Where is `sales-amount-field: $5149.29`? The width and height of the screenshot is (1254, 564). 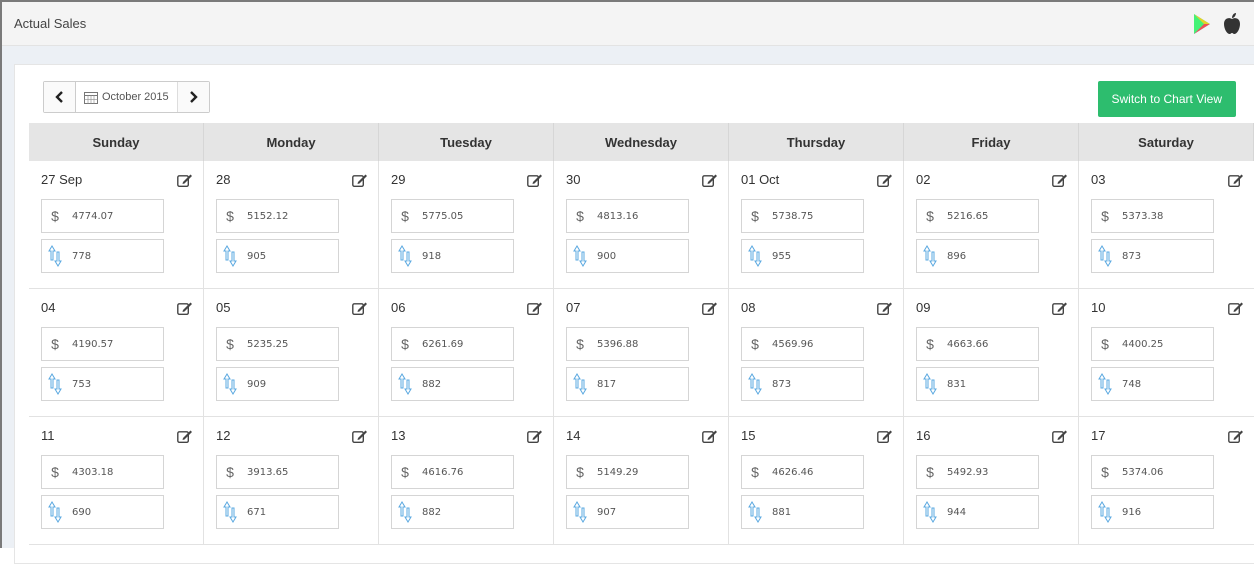
sales-amount-field: $5149.29 is located at coordinates (627, 472).